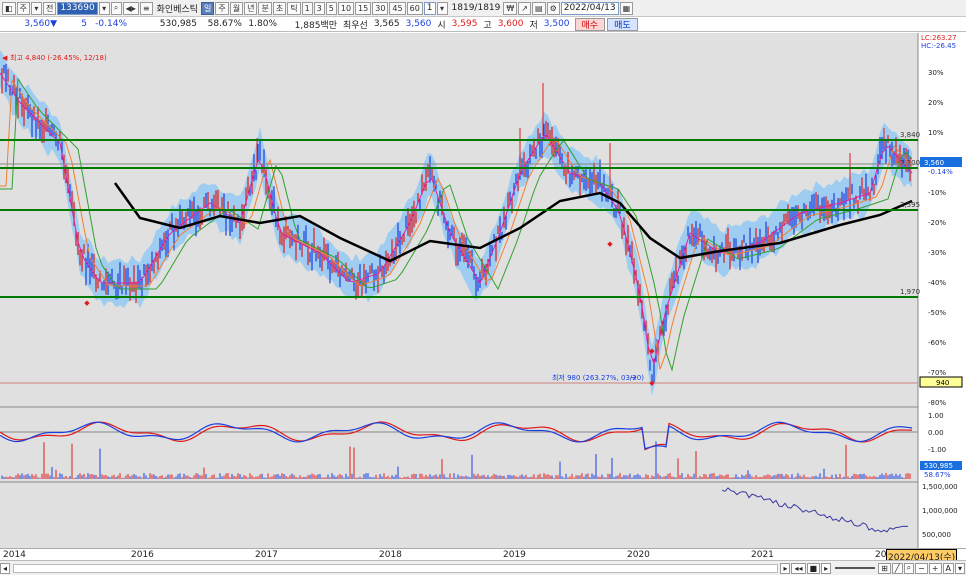 The width and height of the screenshot is (966, 575). What do you see at coordinates (418, 24) in the screenshot?
I see `bid-price: 3,560` at bounding box center [418, 24].